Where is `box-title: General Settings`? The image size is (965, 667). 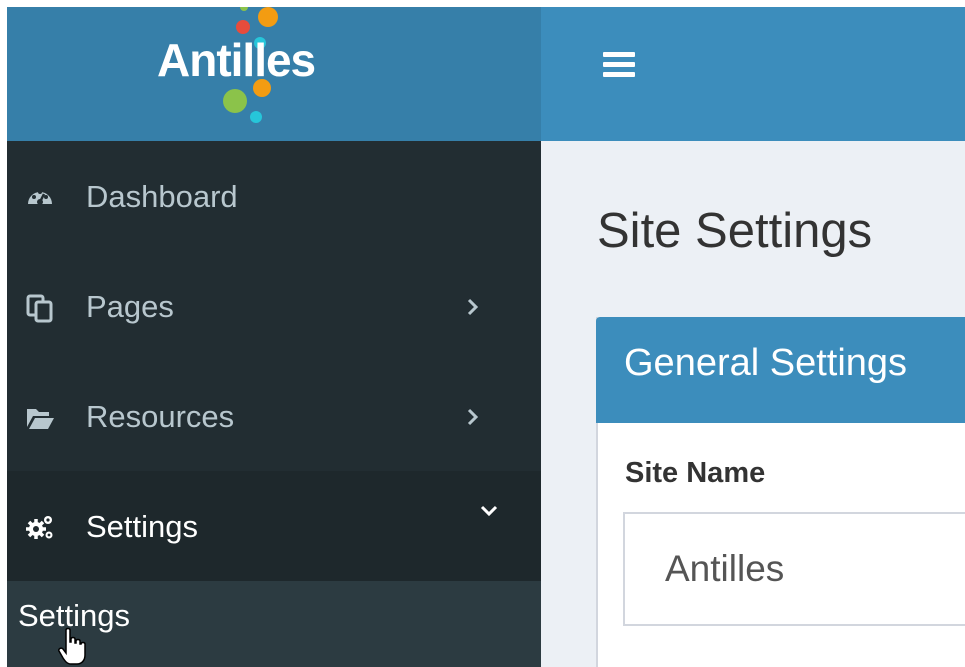 box-title: General Settings is located at coordinates (766, 363).